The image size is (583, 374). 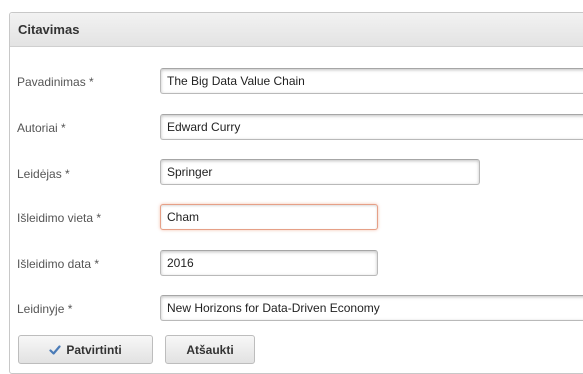 I want to click on confirm-button: Patvirtinti, so click(x=85, y=349).